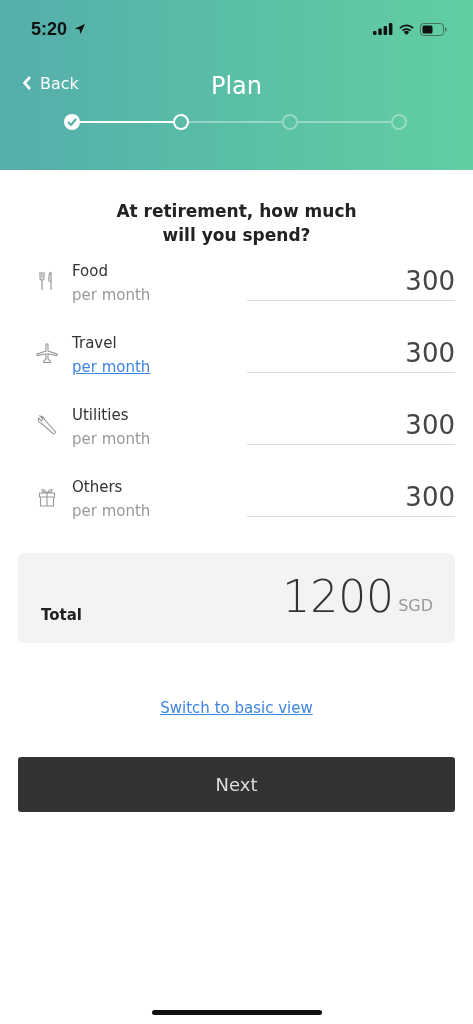 This screenshot has height=1024, width=473. I want to click on total-amount: 1200, so click(338, 597).